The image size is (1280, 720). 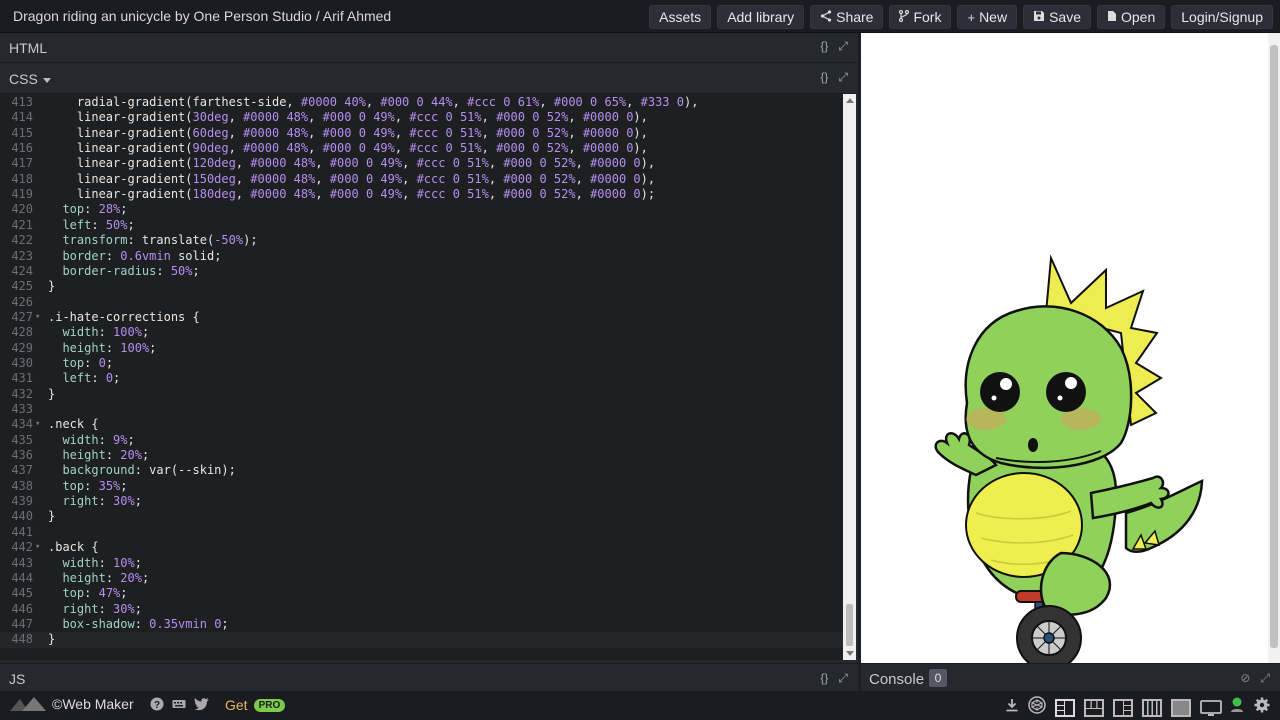 I want to click on assets-label: Assets, so click(x=680, y=17).